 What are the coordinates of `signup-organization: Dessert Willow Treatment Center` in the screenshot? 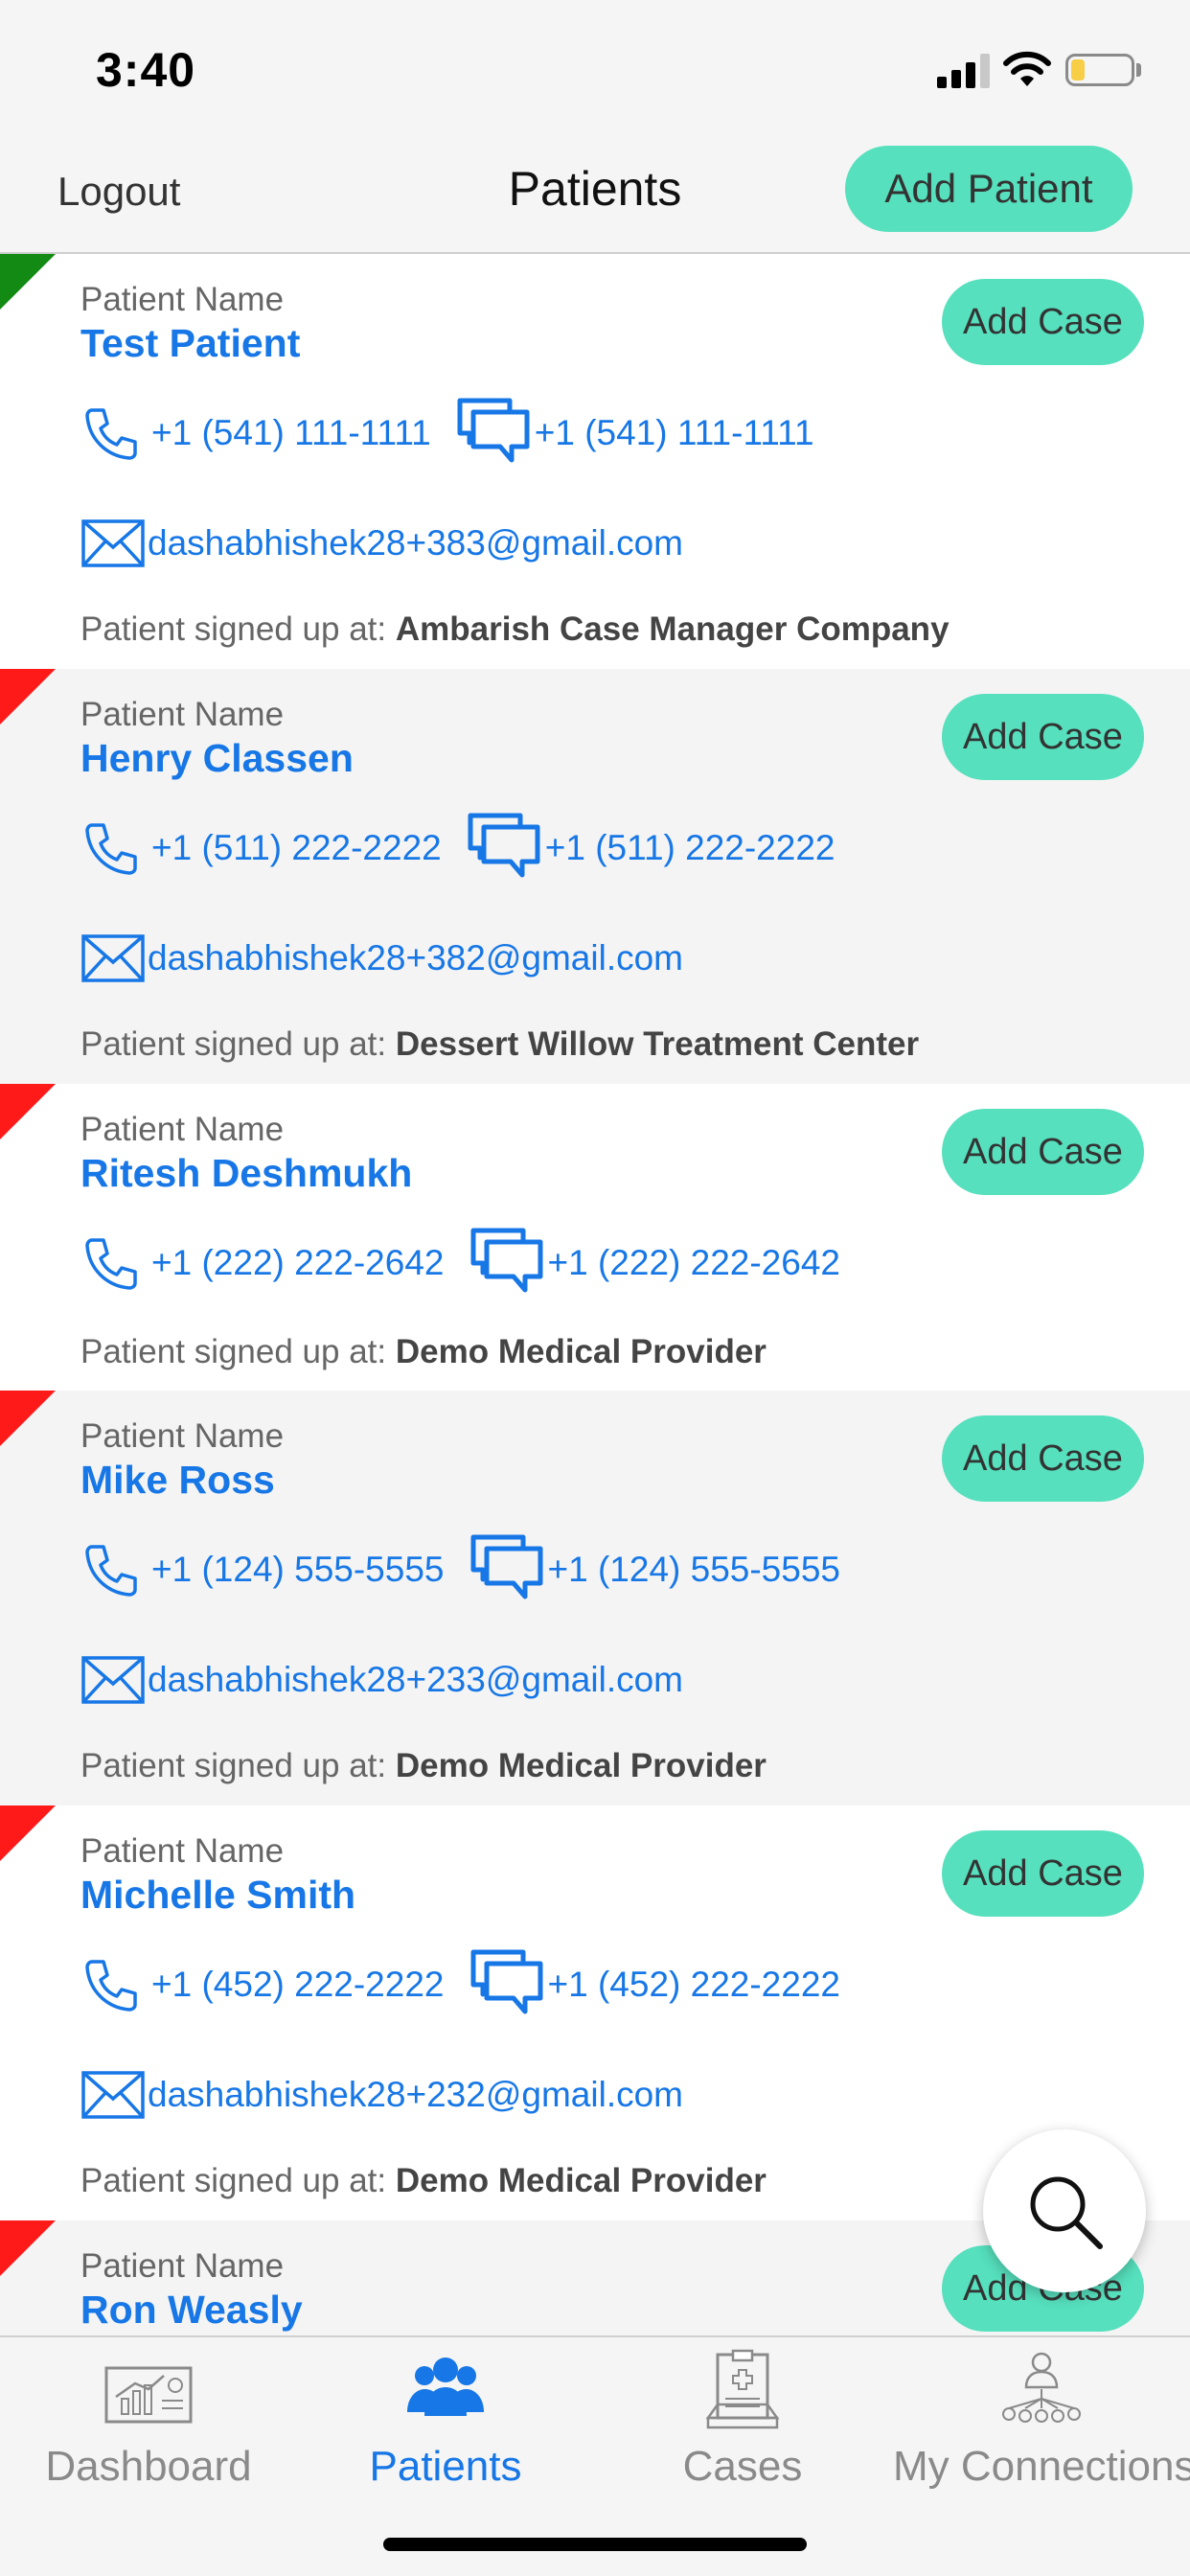 It's located at (657, 1044).